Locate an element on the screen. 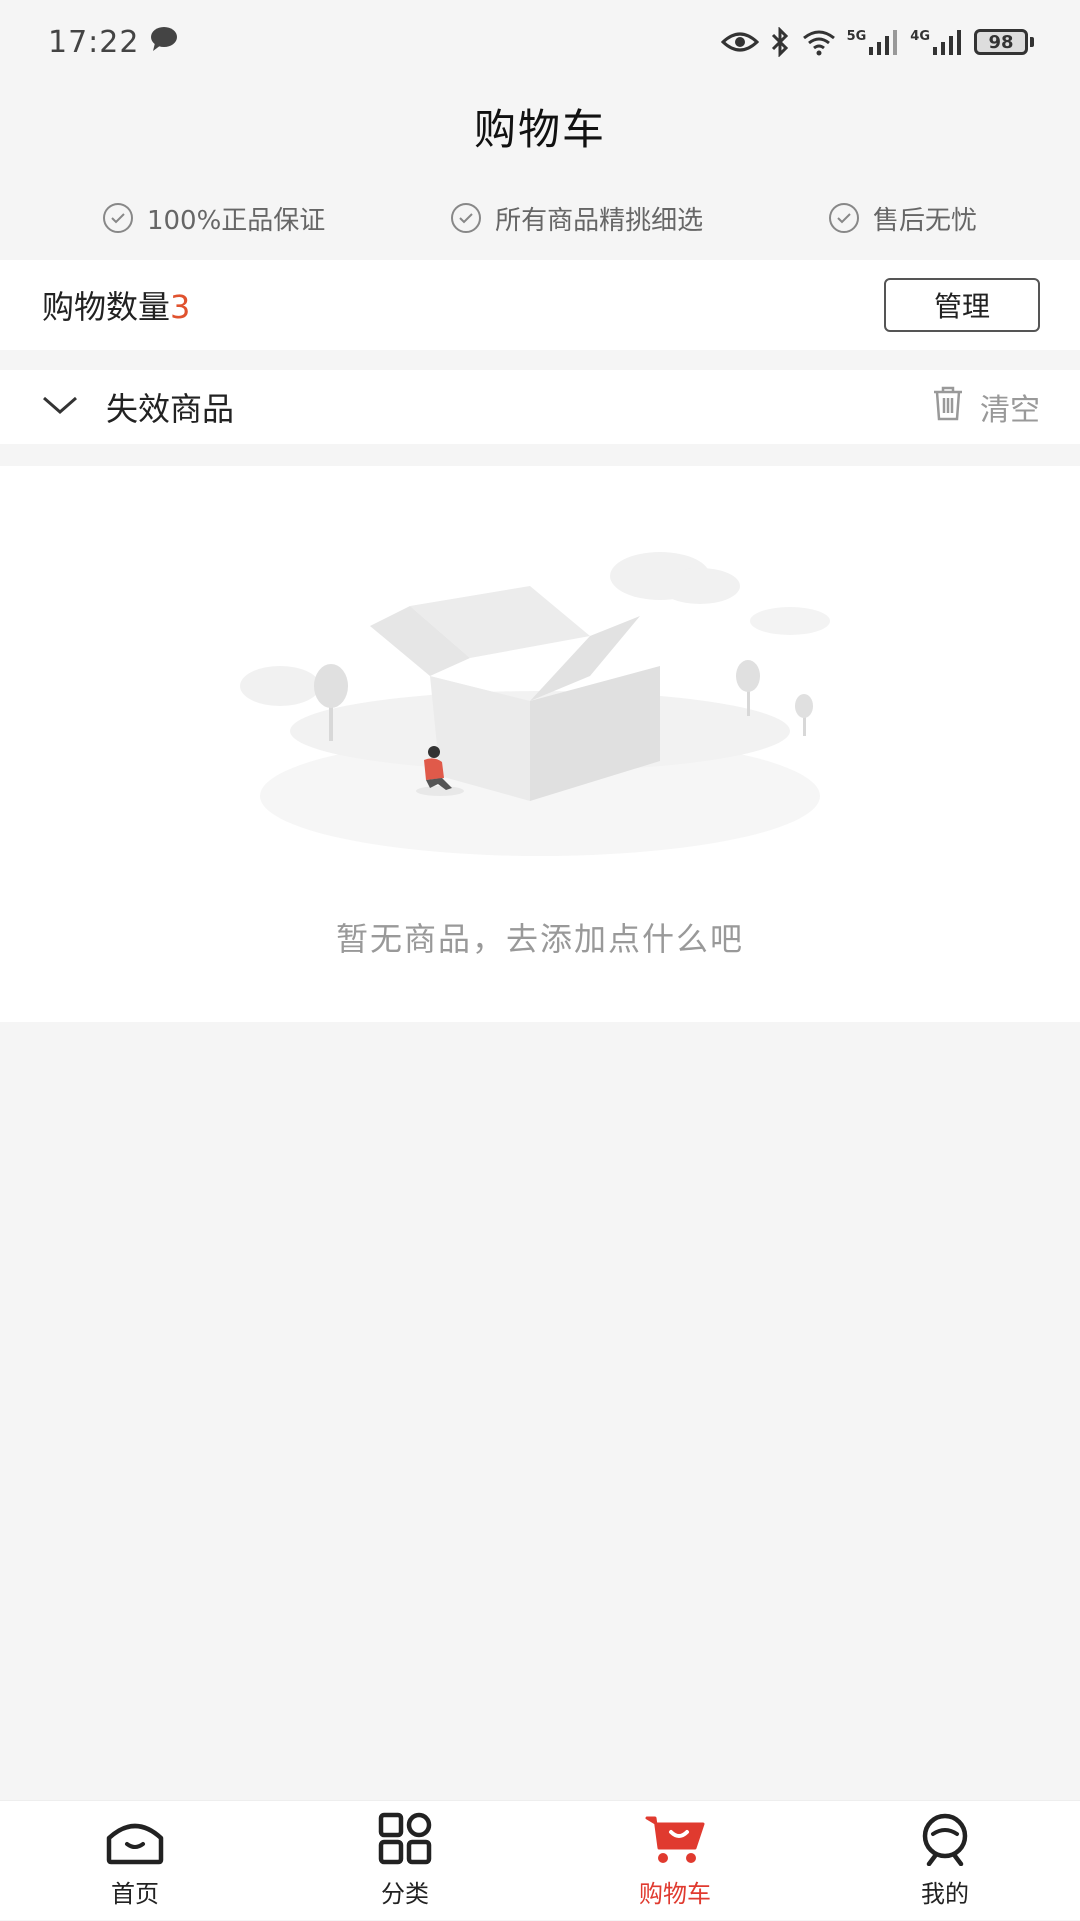 This screenshot has width=1080, height=1921. battery-icon: 98 is located at coordinates (1004, 42).